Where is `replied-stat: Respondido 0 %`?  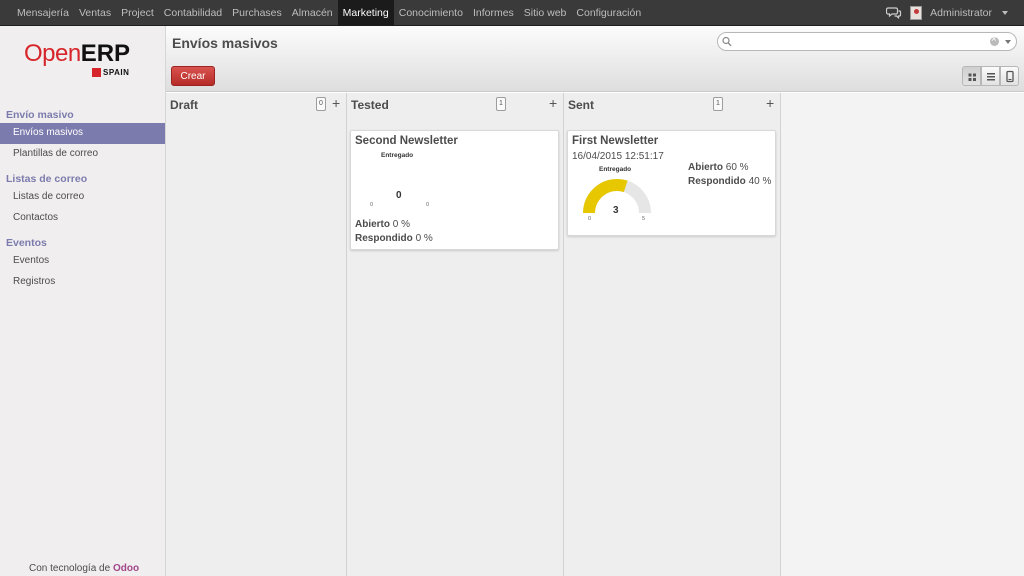 replied-stat: Respondido 0 % is located at coordinates (394, 238).